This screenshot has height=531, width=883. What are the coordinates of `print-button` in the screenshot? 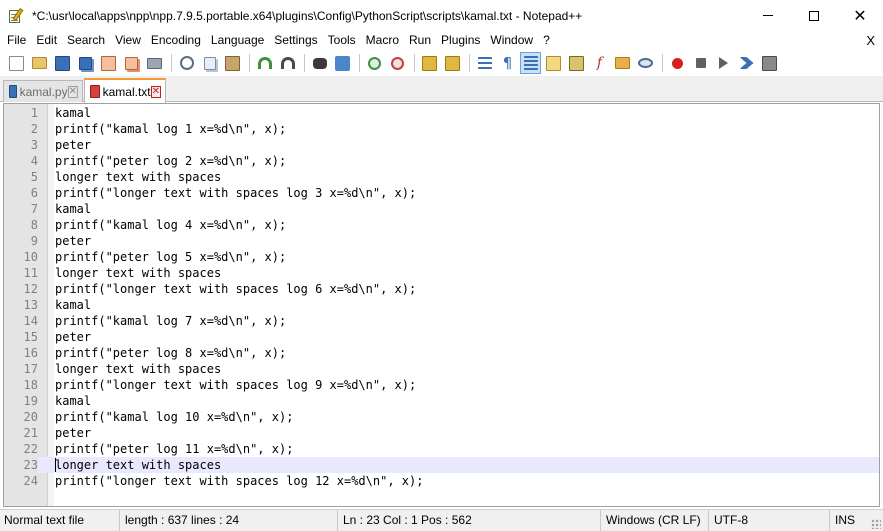 It's located at (154, 63).